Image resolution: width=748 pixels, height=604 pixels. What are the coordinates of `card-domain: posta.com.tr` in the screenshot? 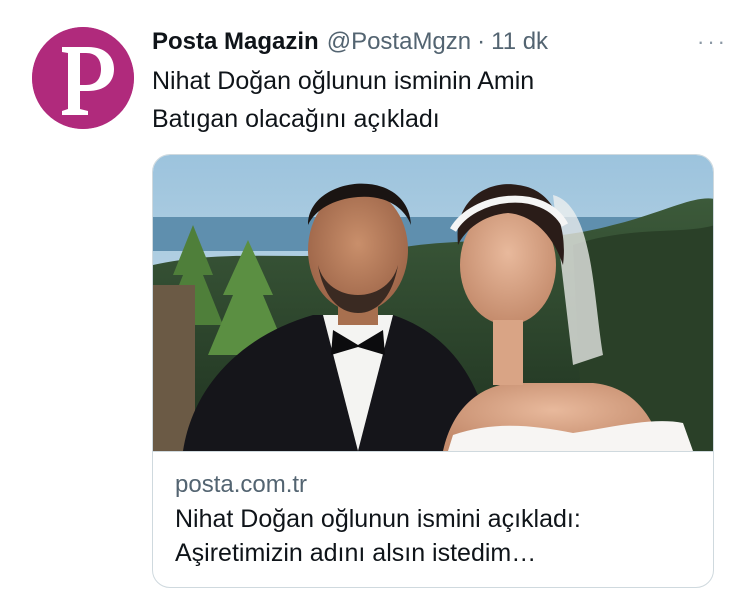 It's located at (241, 484).